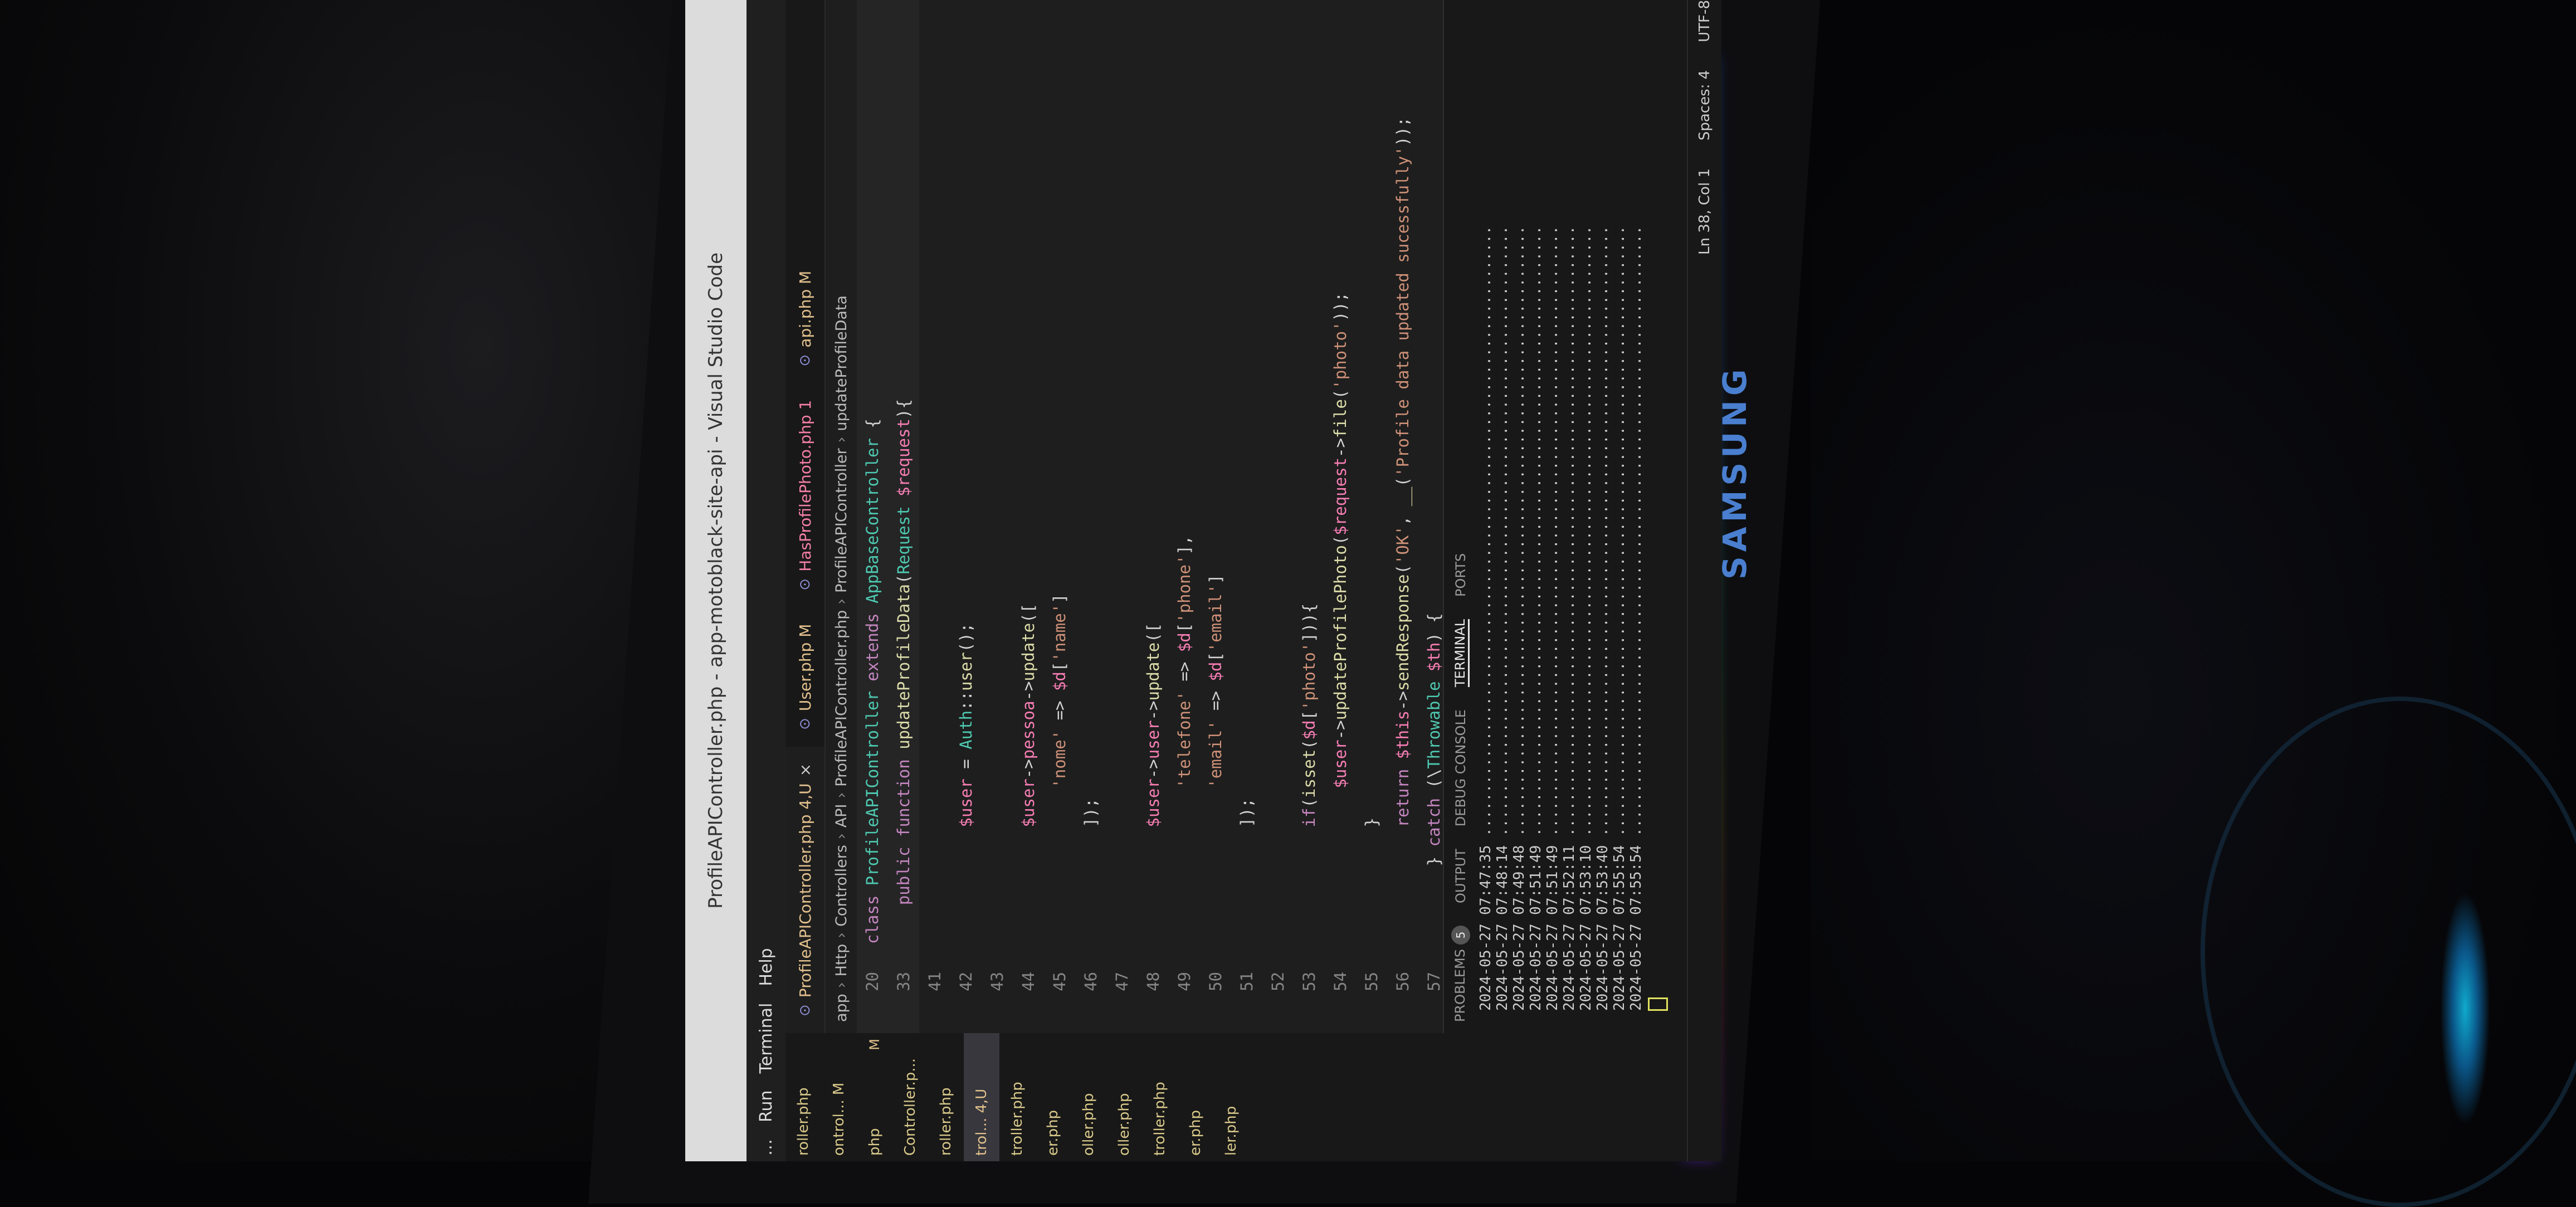 This screenshot has height=1207, width=2576. What do you see at coordinates (1028, 730) in the screenshot?
I see `code-token: pessoa` at bounding box center [1028, 730].